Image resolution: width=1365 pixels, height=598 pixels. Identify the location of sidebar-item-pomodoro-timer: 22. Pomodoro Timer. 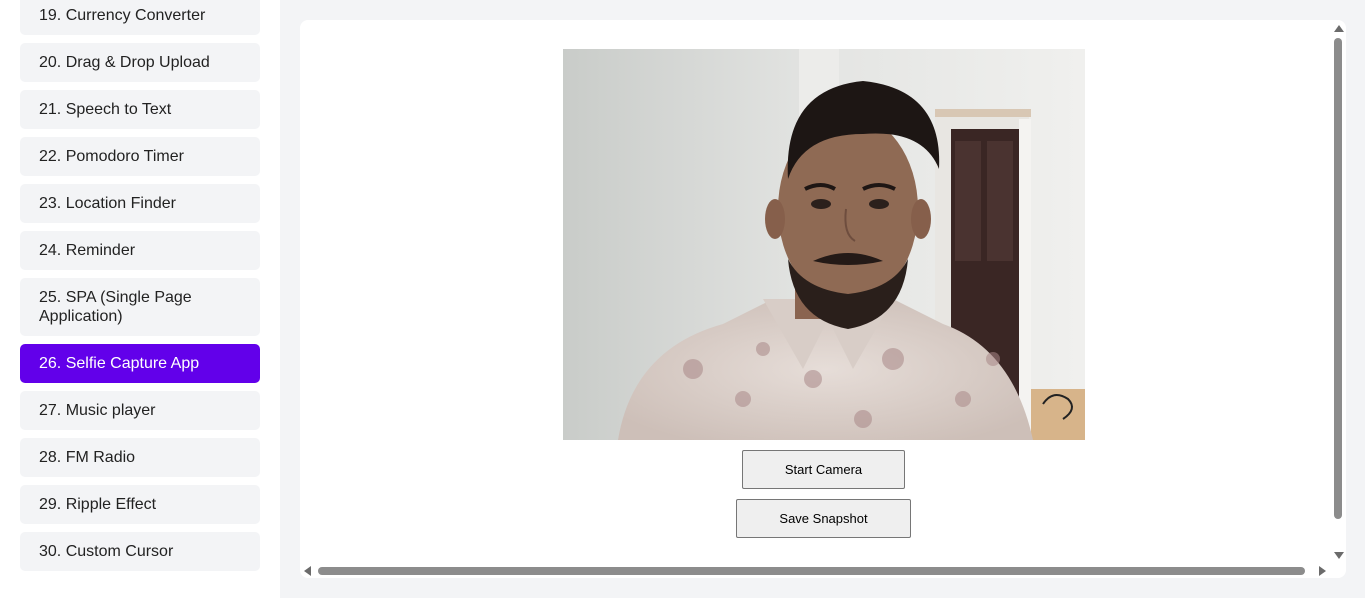
(140, 156).